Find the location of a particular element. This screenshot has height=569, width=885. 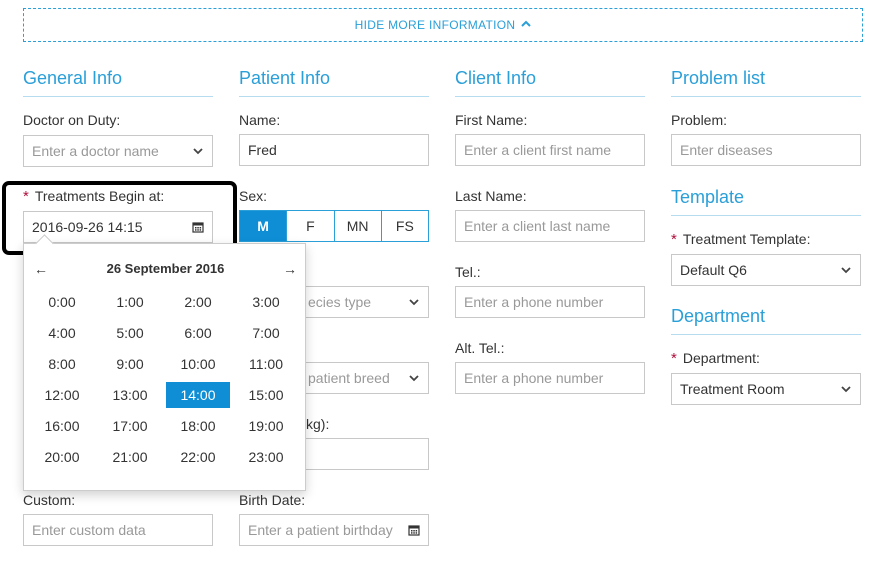

species-placeholder: ecies type is located at coordinates (340, 302).